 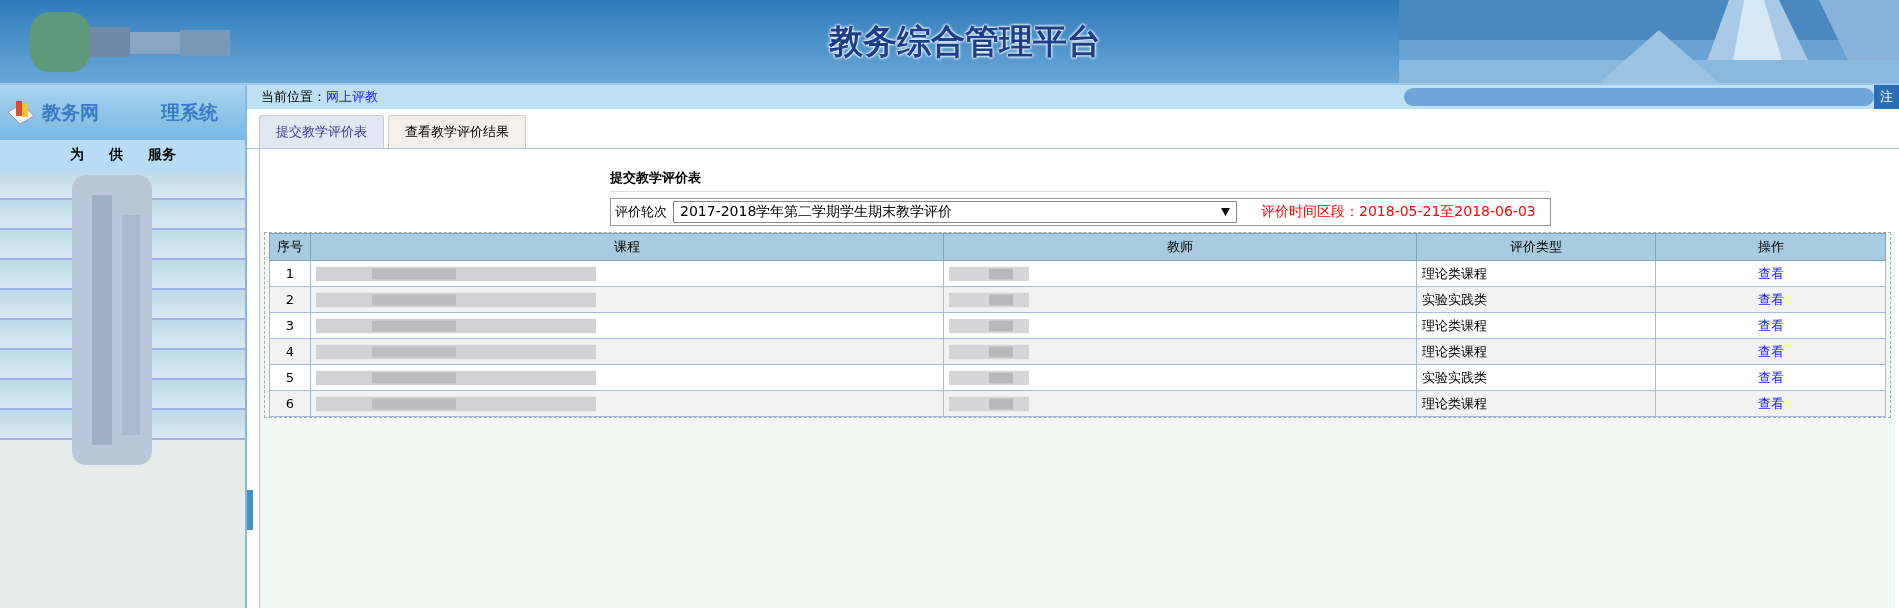 I want to click on table-cell: 2, so click(x=290, y=299).